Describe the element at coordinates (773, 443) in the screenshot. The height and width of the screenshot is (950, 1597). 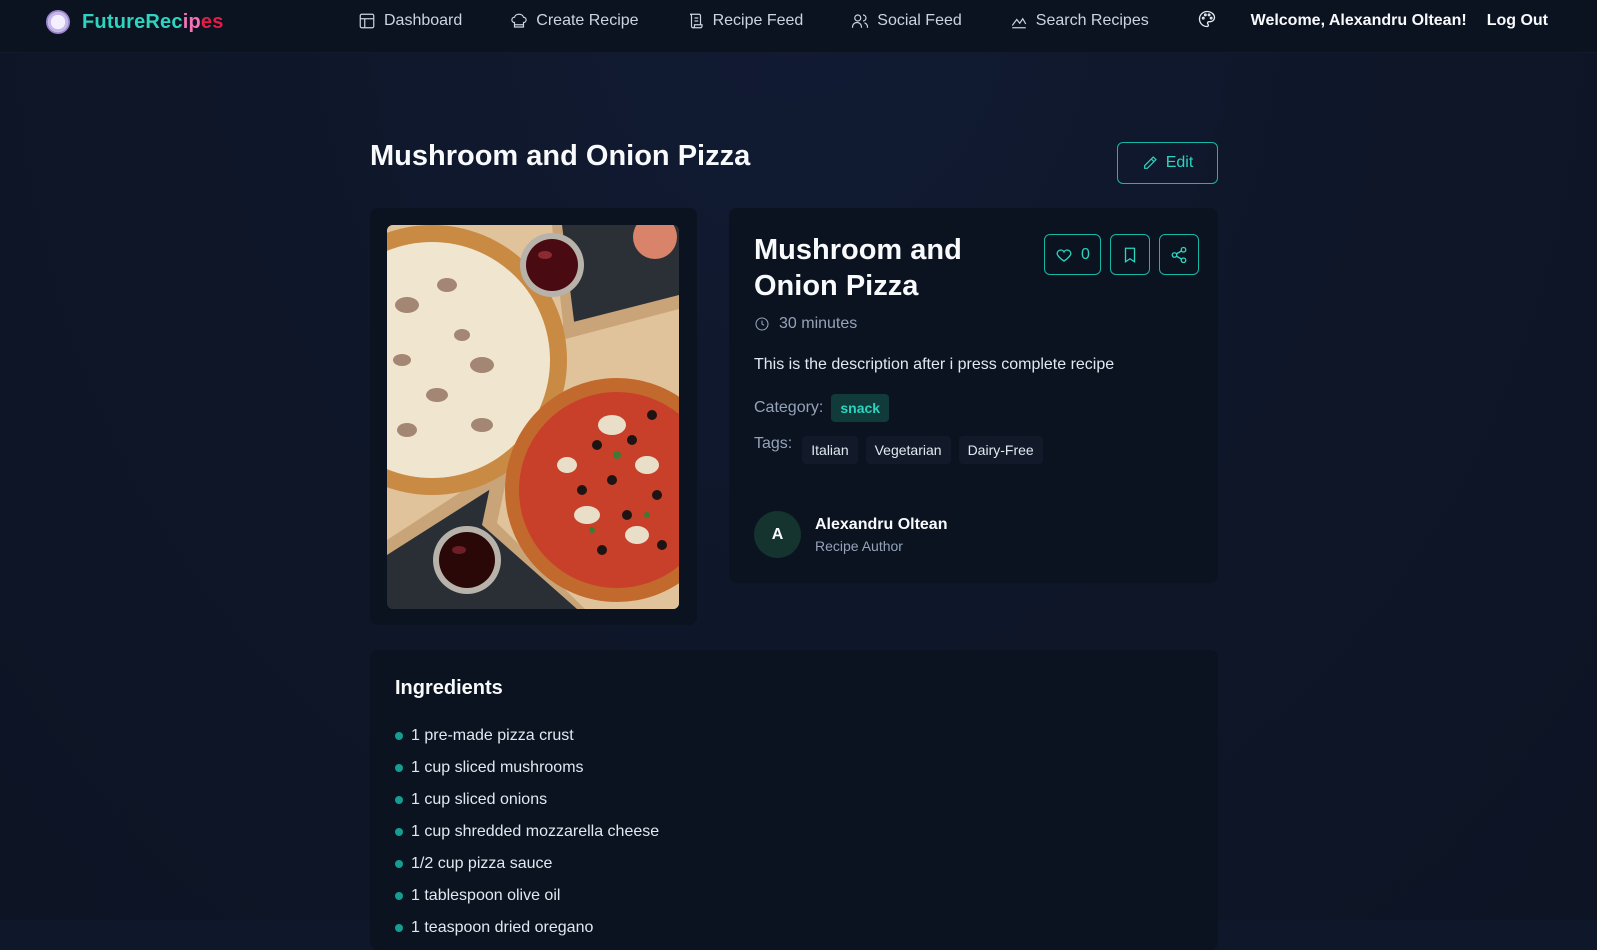
I see `tags-label: Tags:` at that location.